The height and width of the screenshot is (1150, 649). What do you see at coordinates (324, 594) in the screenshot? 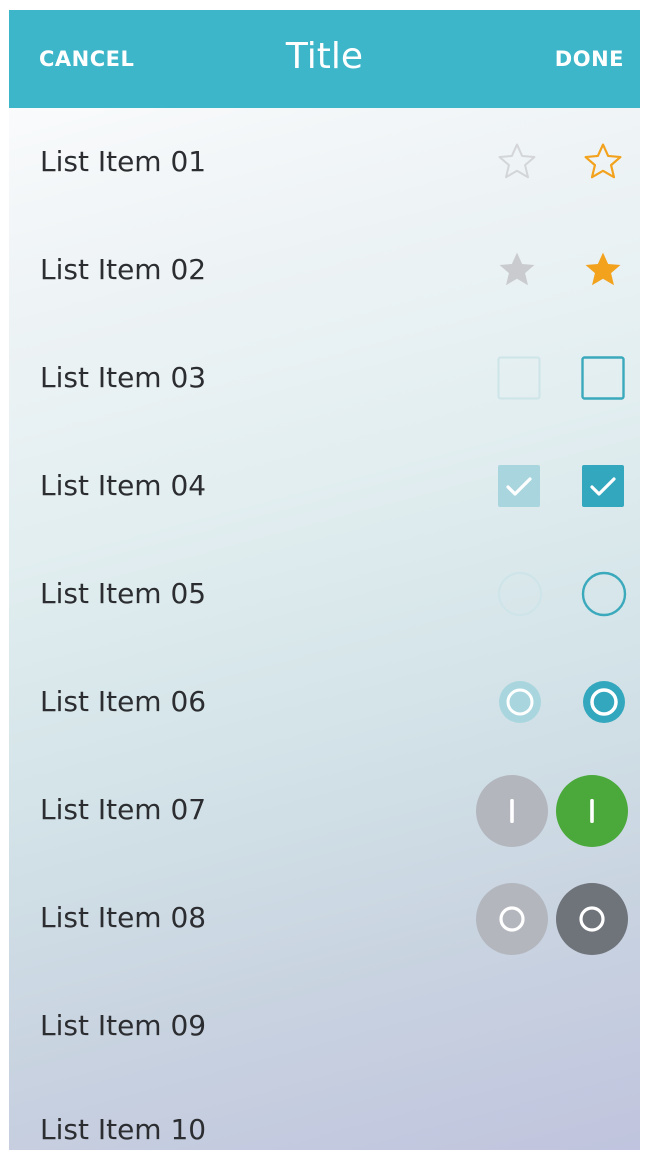
I see `list-item: List Item 05` at bounding box center [324, 594].